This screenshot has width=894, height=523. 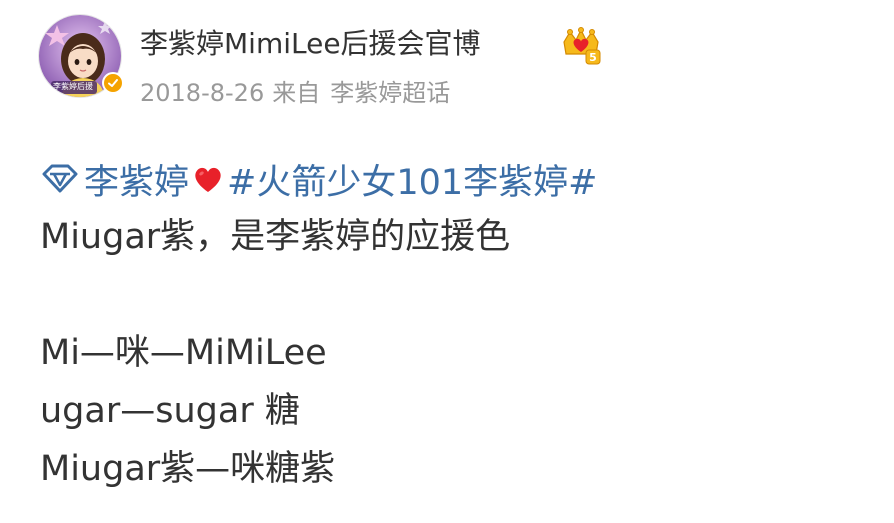 What do you see at coordinates (310, 44) in the screenshot?
I see `username: 李紫婷MimiLee后援会官博` at bounding box center [310, 44].